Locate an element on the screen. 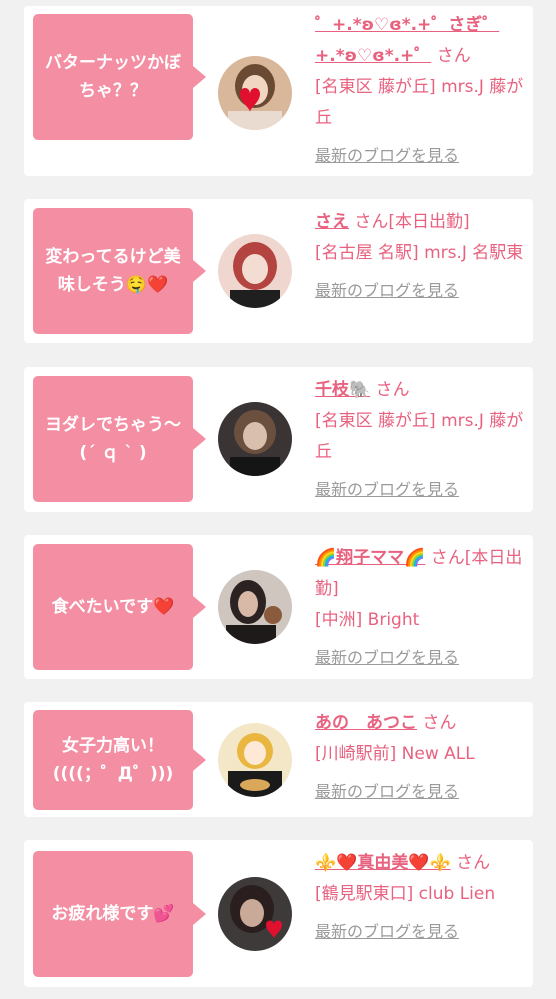 Image resolution: width=556 pixels, height=999 pixels. commenter-name-link: 🌈翔子ママ🌈 is located at coordinates (370, 558).